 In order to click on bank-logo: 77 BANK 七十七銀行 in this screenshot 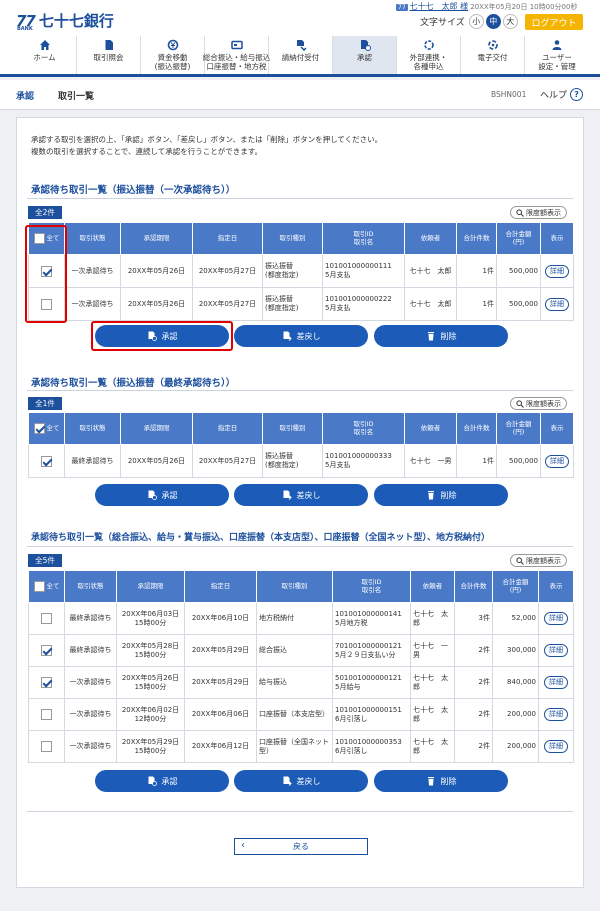, I will do `click(65, 21)`.